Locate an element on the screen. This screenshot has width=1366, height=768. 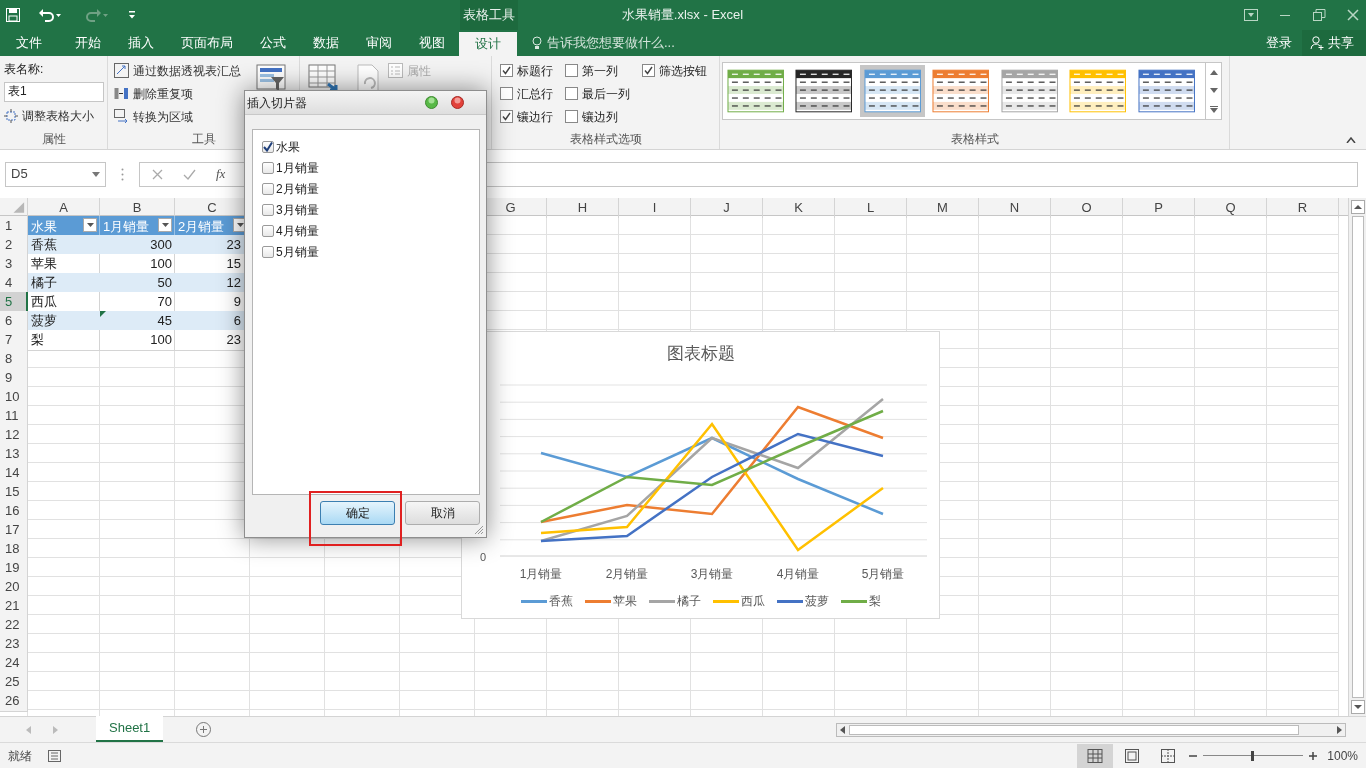
sheet-tab: Sheet1 is located at coordinates (130, 729).